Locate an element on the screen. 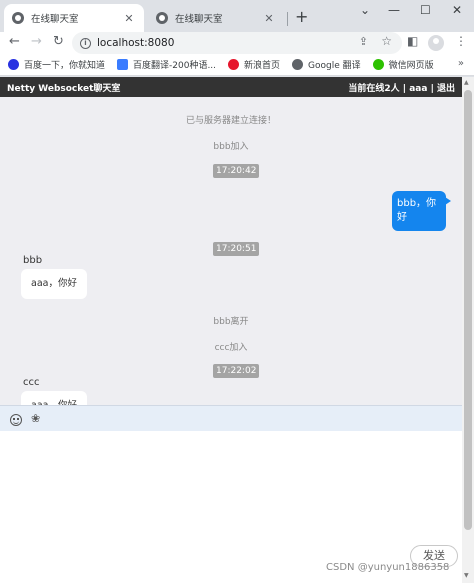 This screenshot has width=474, height=583. chat-header: Netty Websocket聊天室 当前在线2人 | aaa | 退出 is located at coordinates (231, 87).